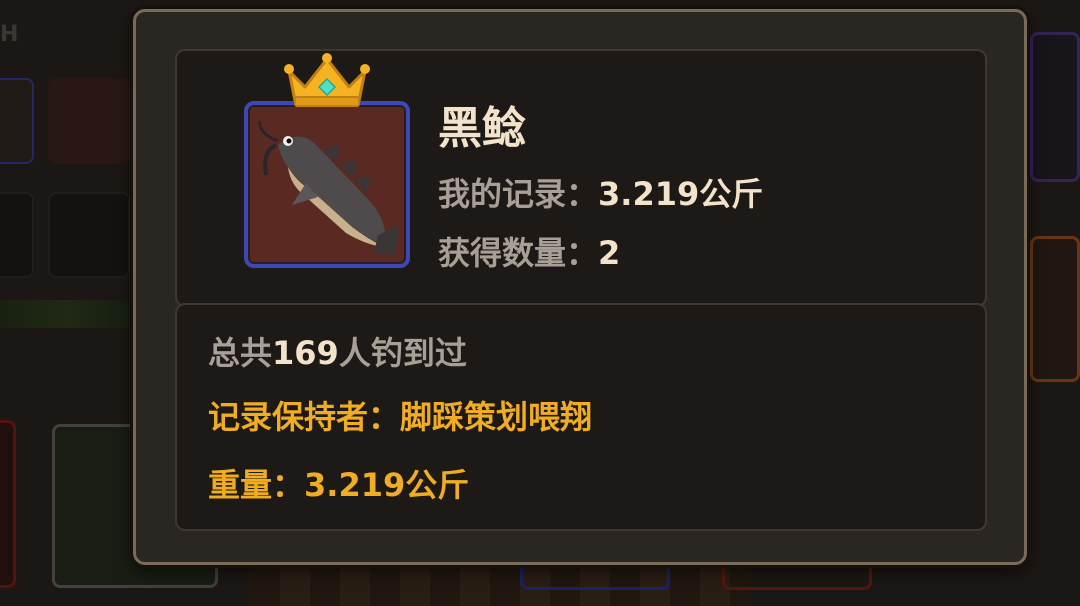 The width and height of the screenshot is (1080, 606). I want to click on catfish-icon, so click(328, 187).